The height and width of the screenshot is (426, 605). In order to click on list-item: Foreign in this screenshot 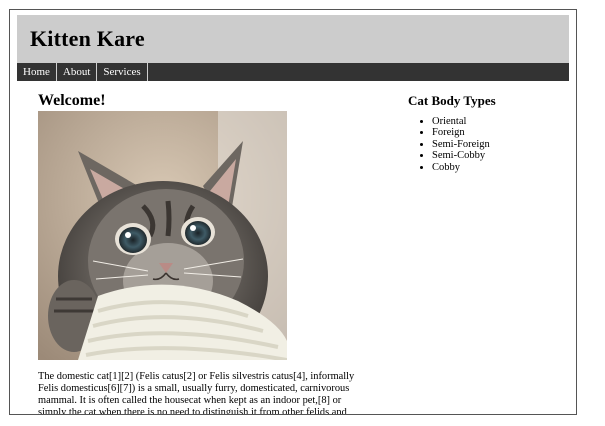, I will do `click(461, 132)`.